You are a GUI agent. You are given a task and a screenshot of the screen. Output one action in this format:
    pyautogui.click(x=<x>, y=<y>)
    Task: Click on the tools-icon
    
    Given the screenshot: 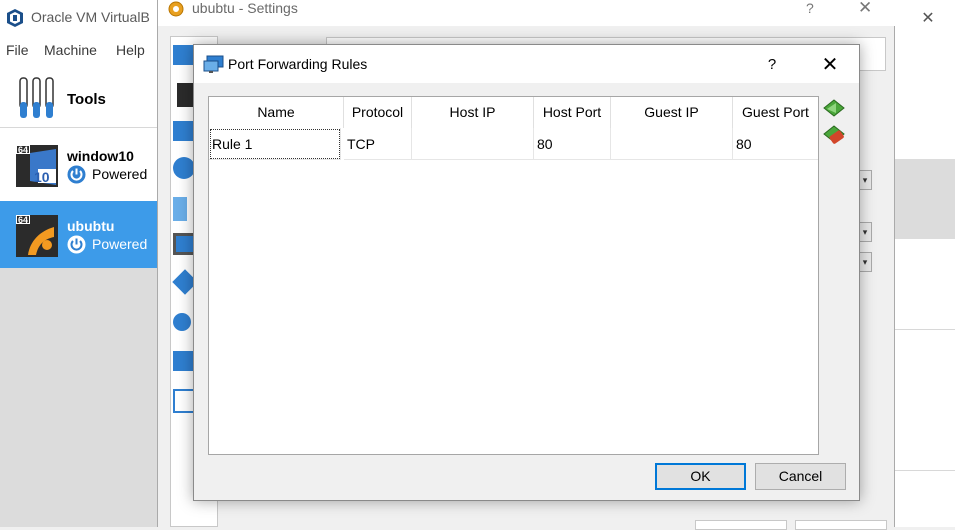 What is the action you would take?
    pyautogui.click(x=36, y=97)
    